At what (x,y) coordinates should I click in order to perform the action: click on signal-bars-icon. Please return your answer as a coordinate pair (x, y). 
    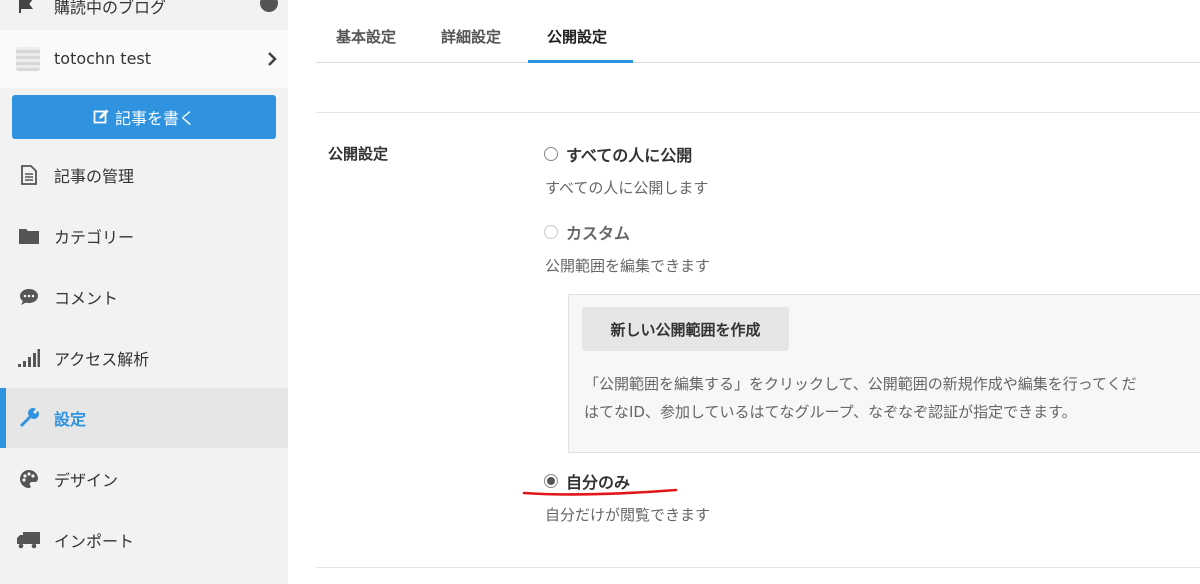
    Looking at the image, I should click on (29, 358).